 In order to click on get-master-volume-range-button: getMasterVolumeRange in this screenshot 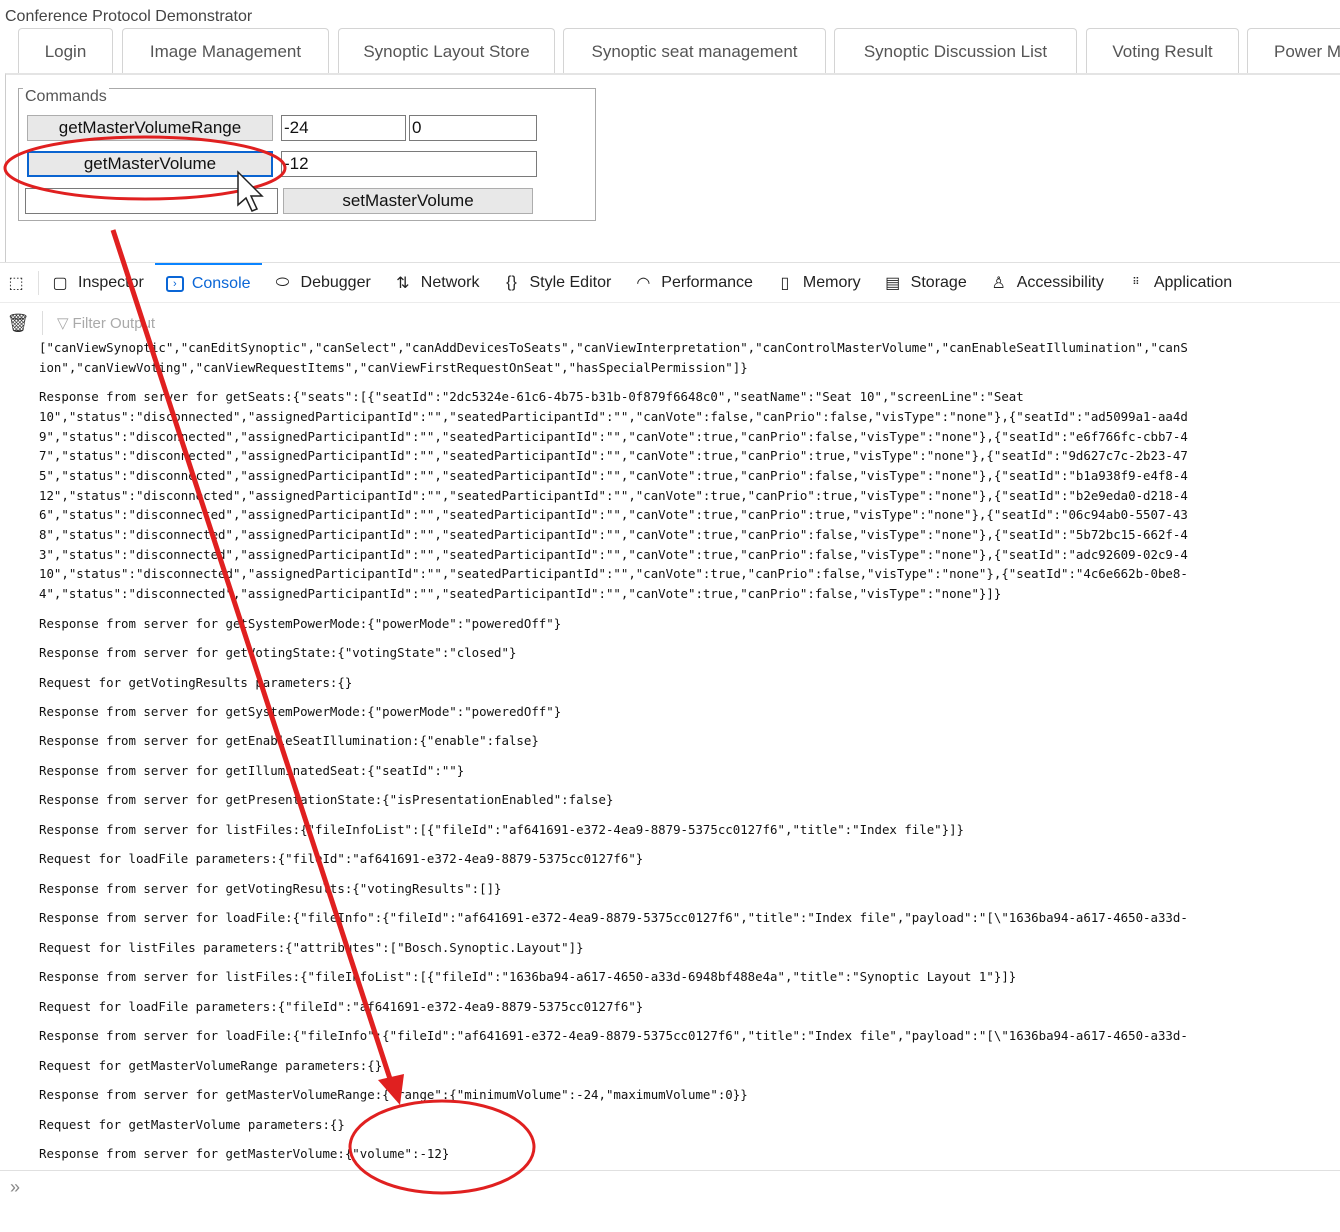, I will do `click(150, 128)`.